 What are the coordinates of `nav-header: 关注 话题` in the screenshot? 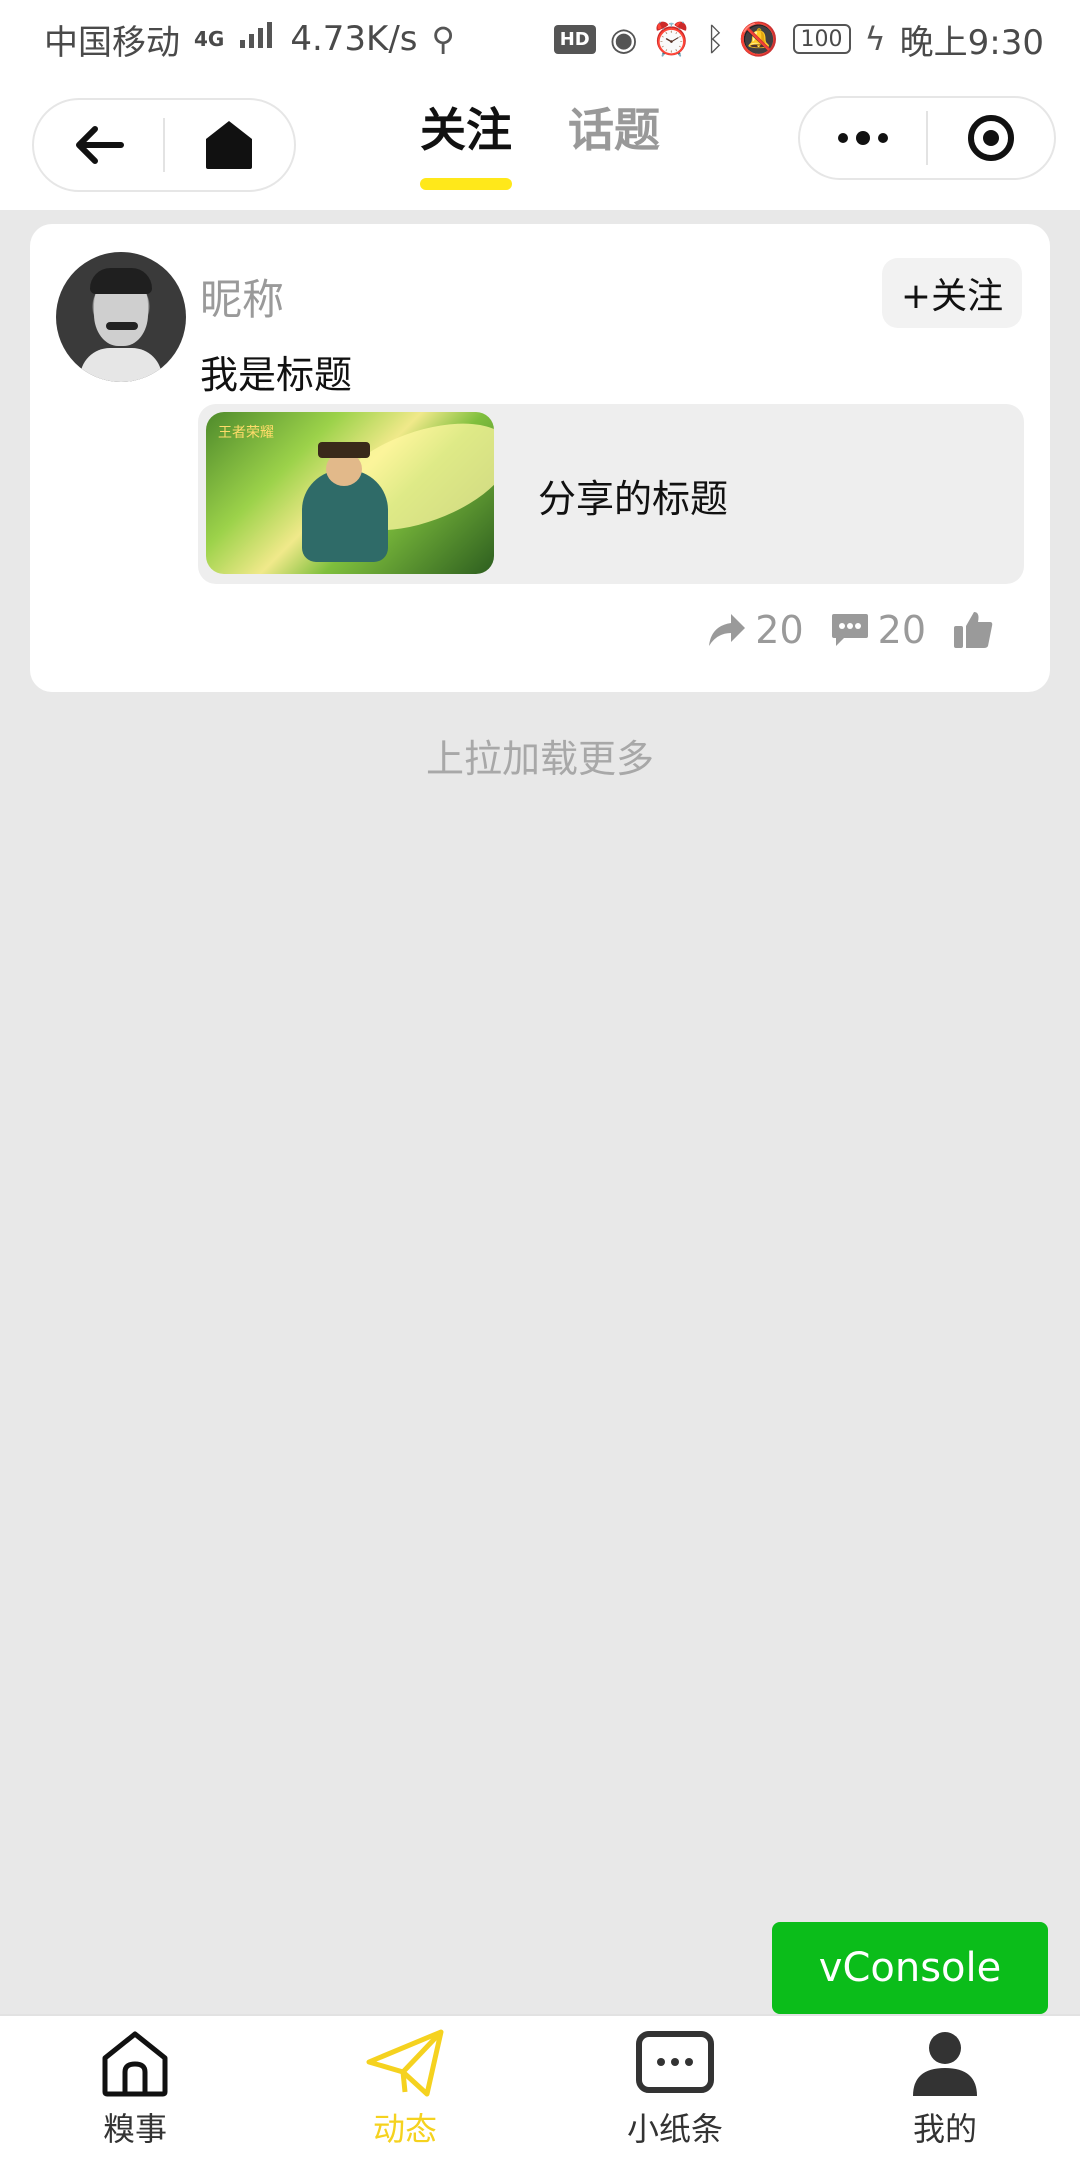 It's located at (540, 144).